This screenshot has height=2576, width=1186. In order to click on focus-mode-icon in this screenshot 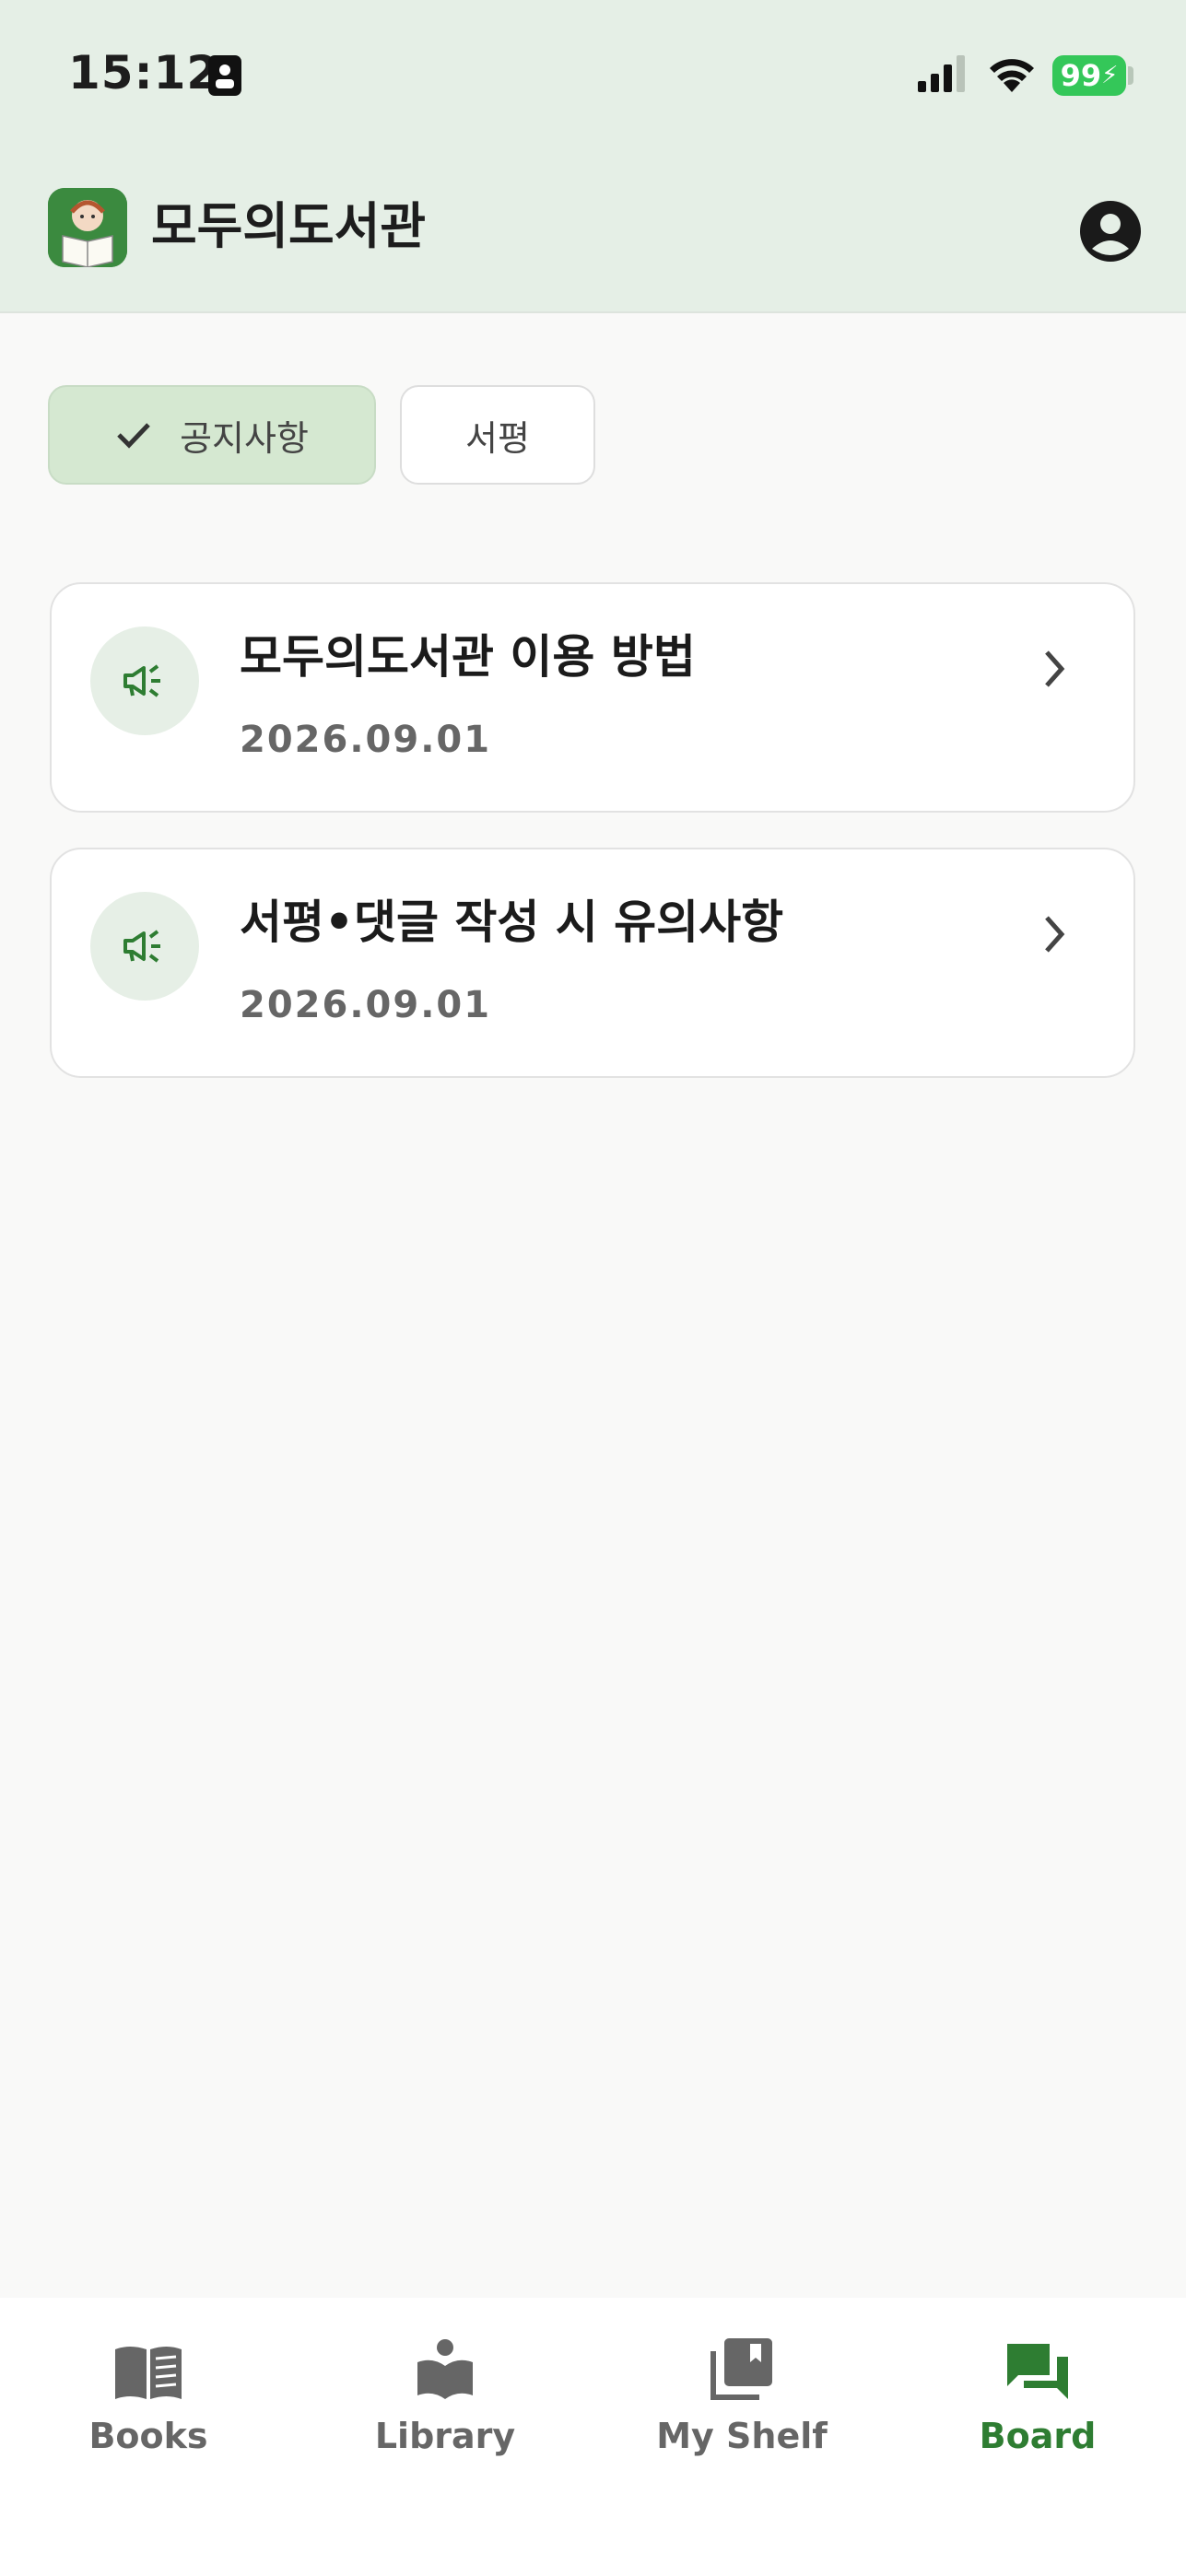, I will do `click(224, 75)`.